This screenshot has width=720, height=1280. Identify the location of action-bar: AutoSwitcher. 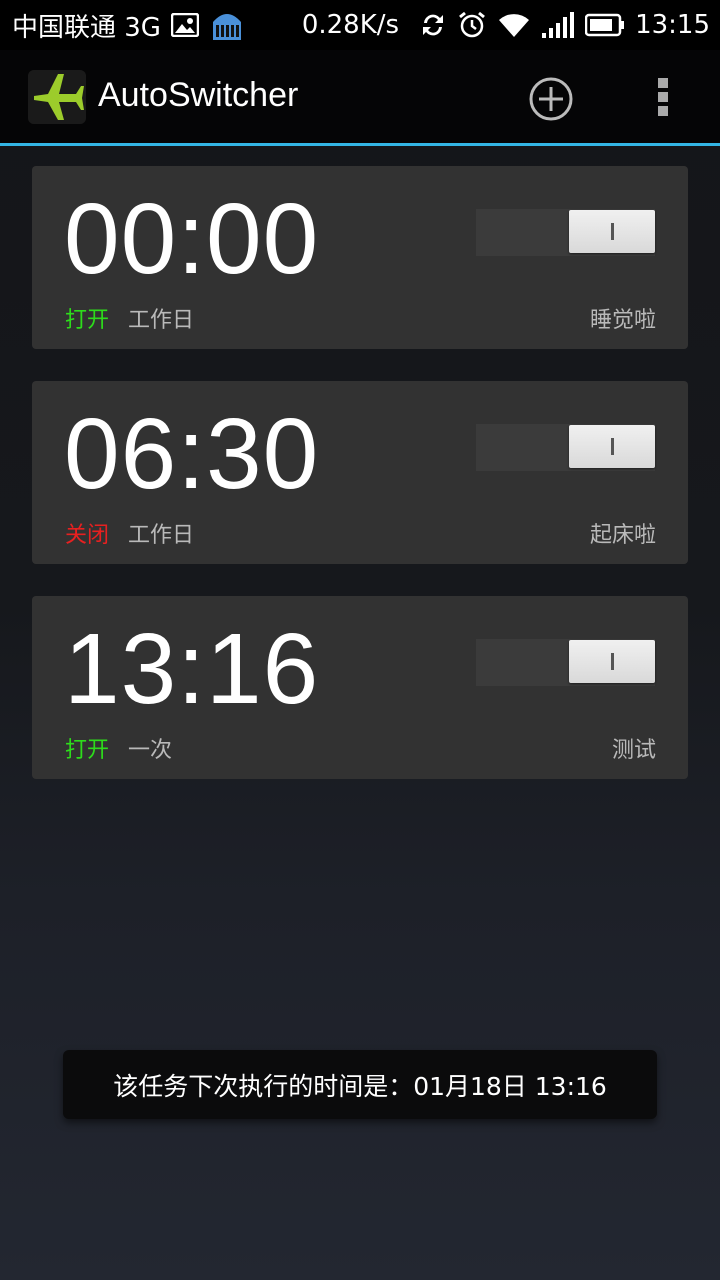
(360, 98).